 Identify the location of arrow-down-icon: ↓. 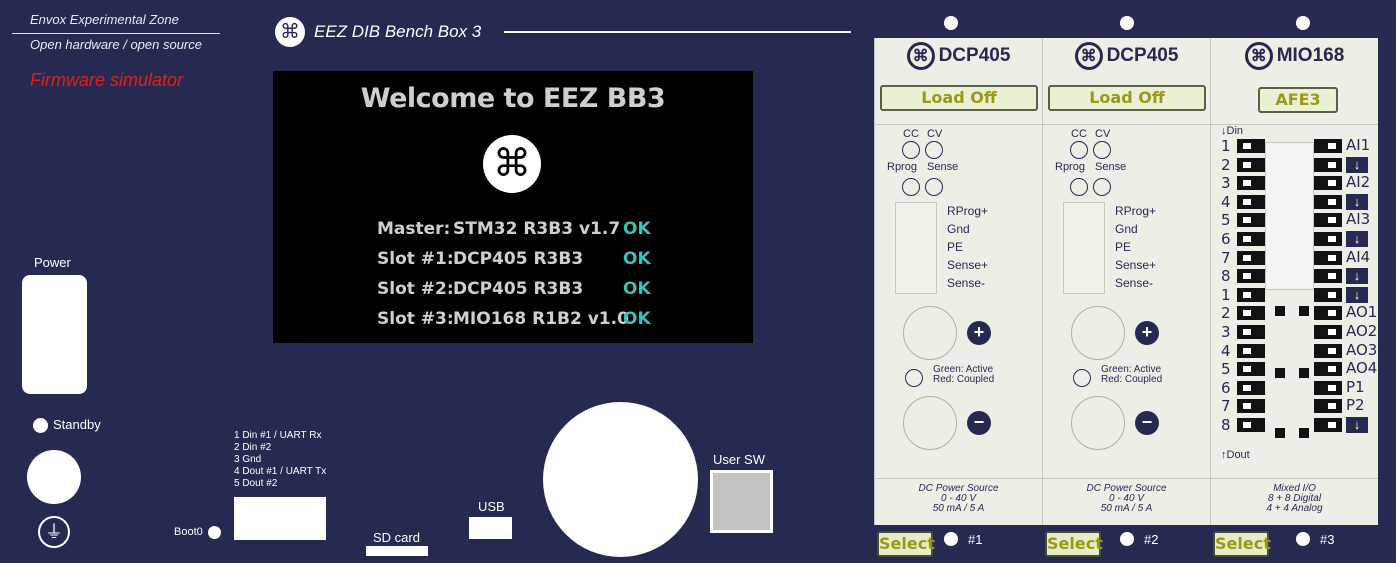
(1357, 201).